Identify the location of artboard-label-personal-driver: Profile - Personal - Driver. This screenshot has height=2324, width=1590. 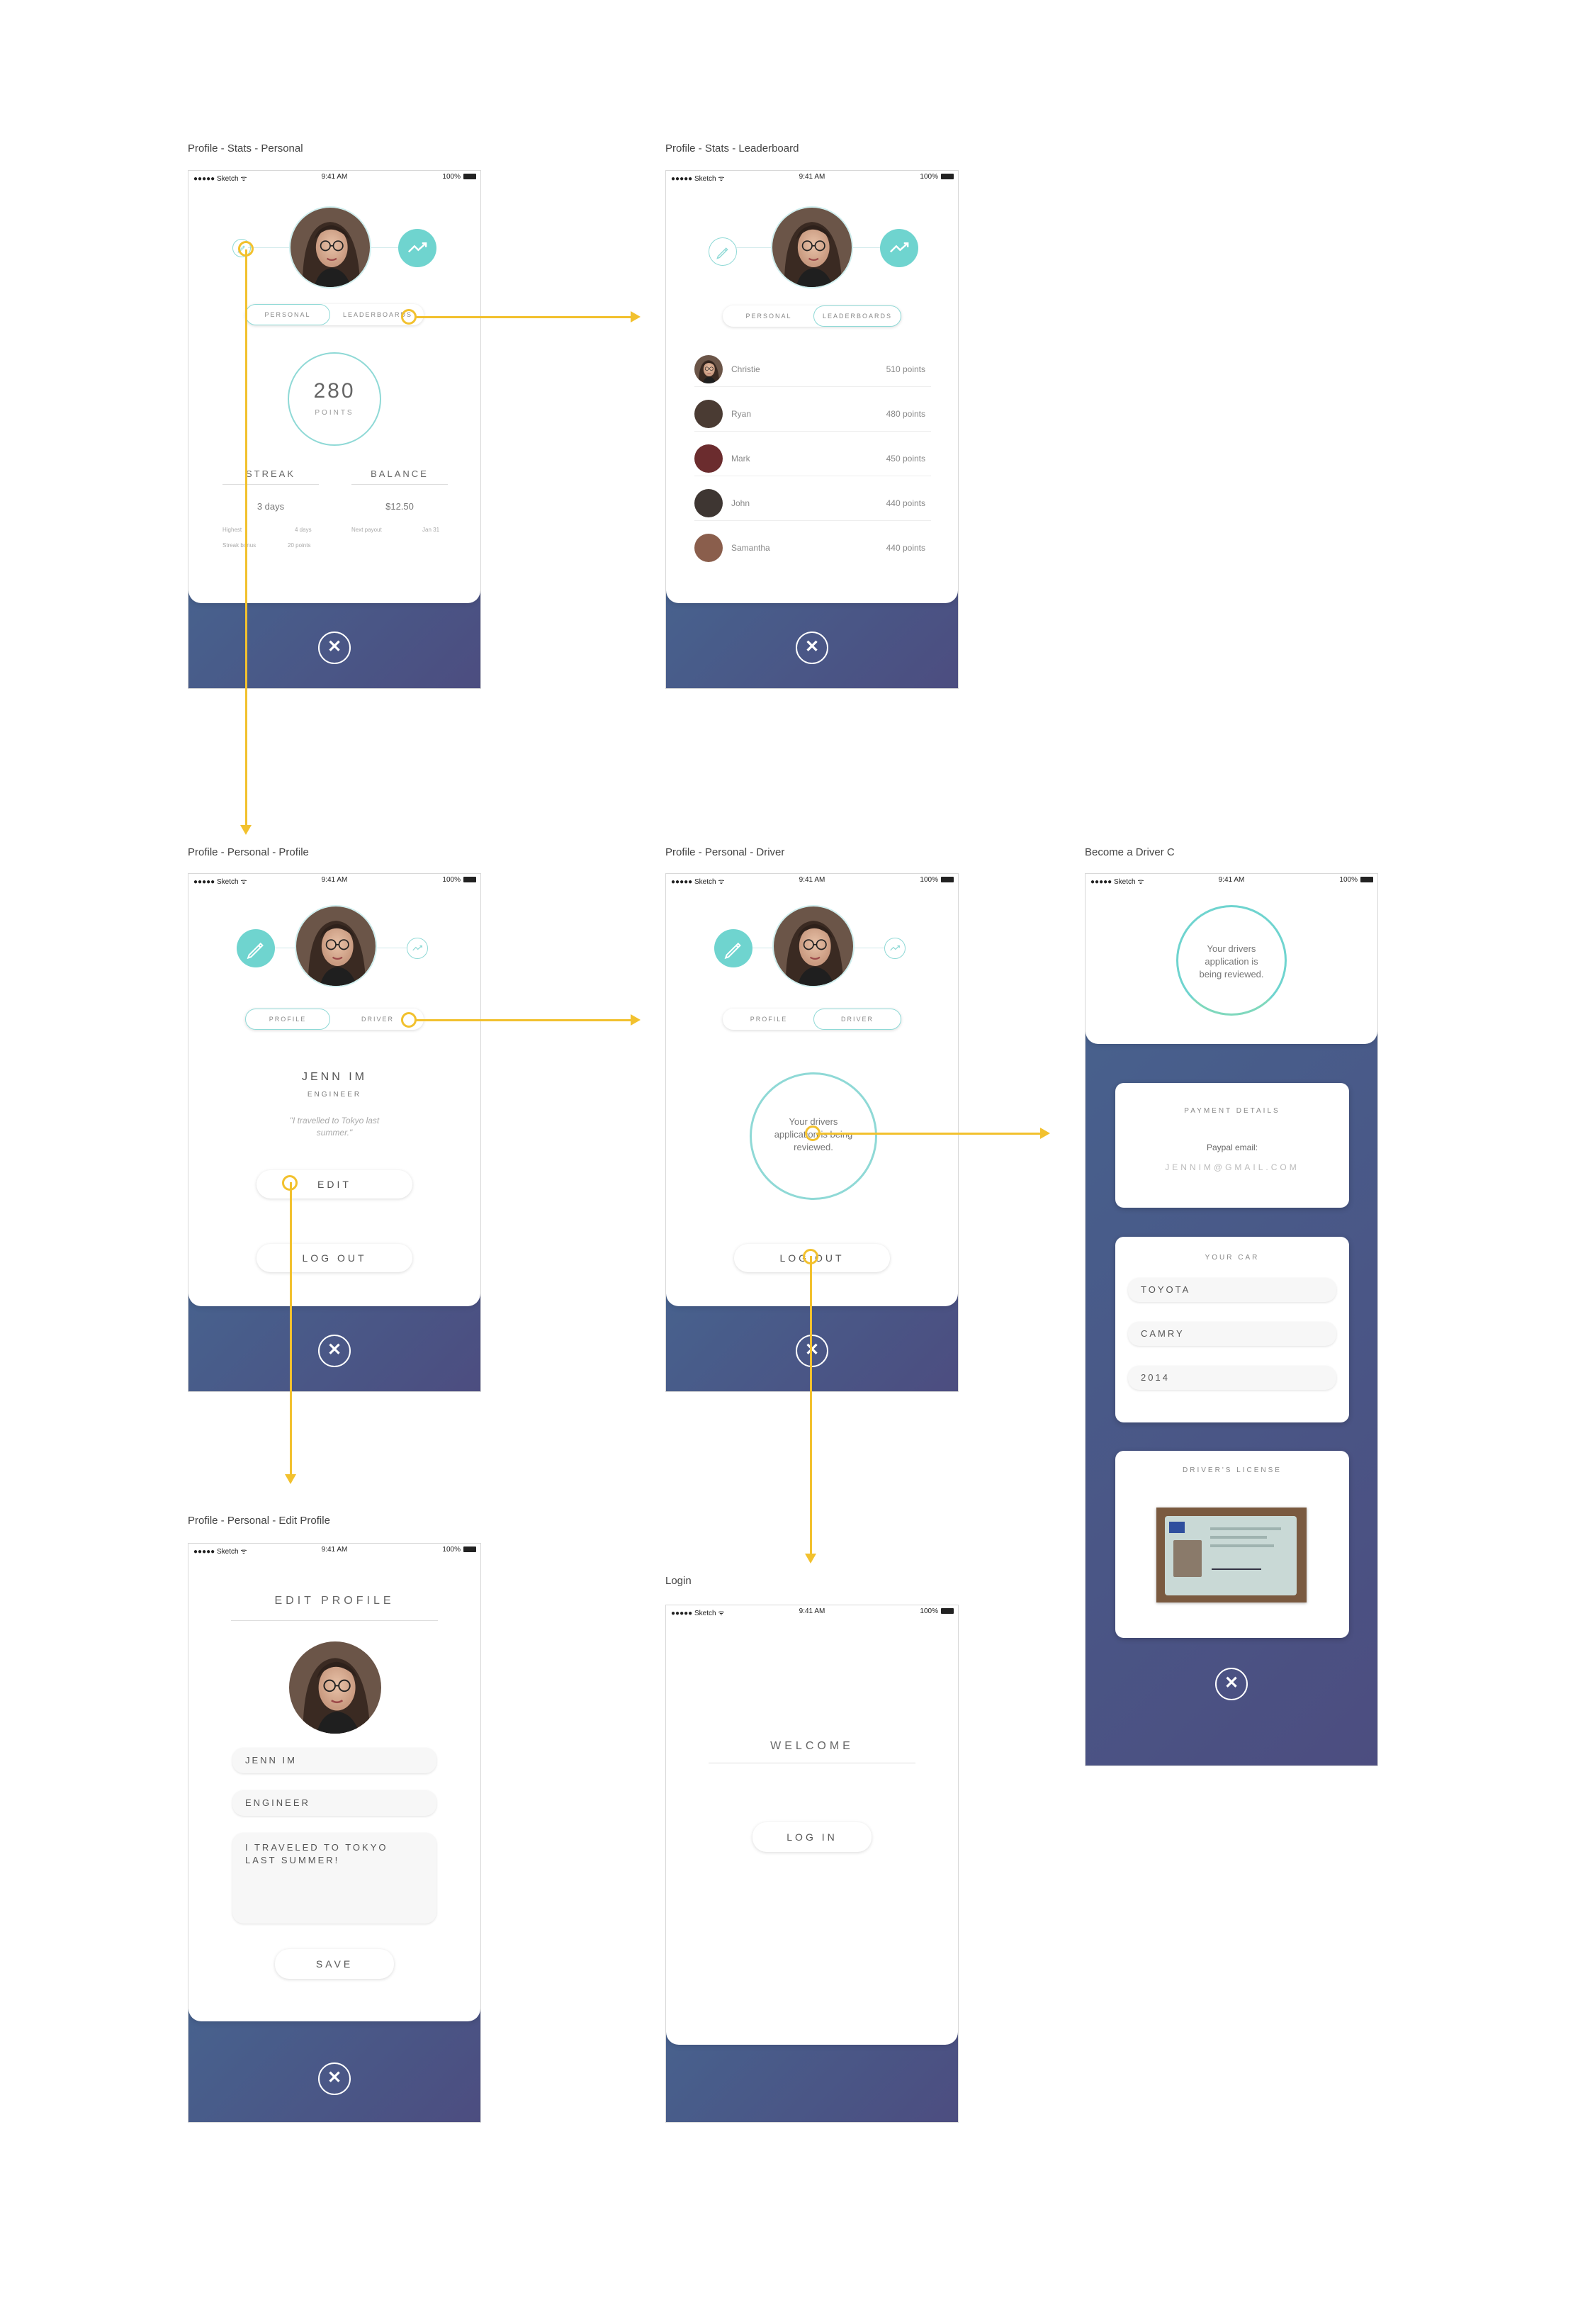
(725, 852).